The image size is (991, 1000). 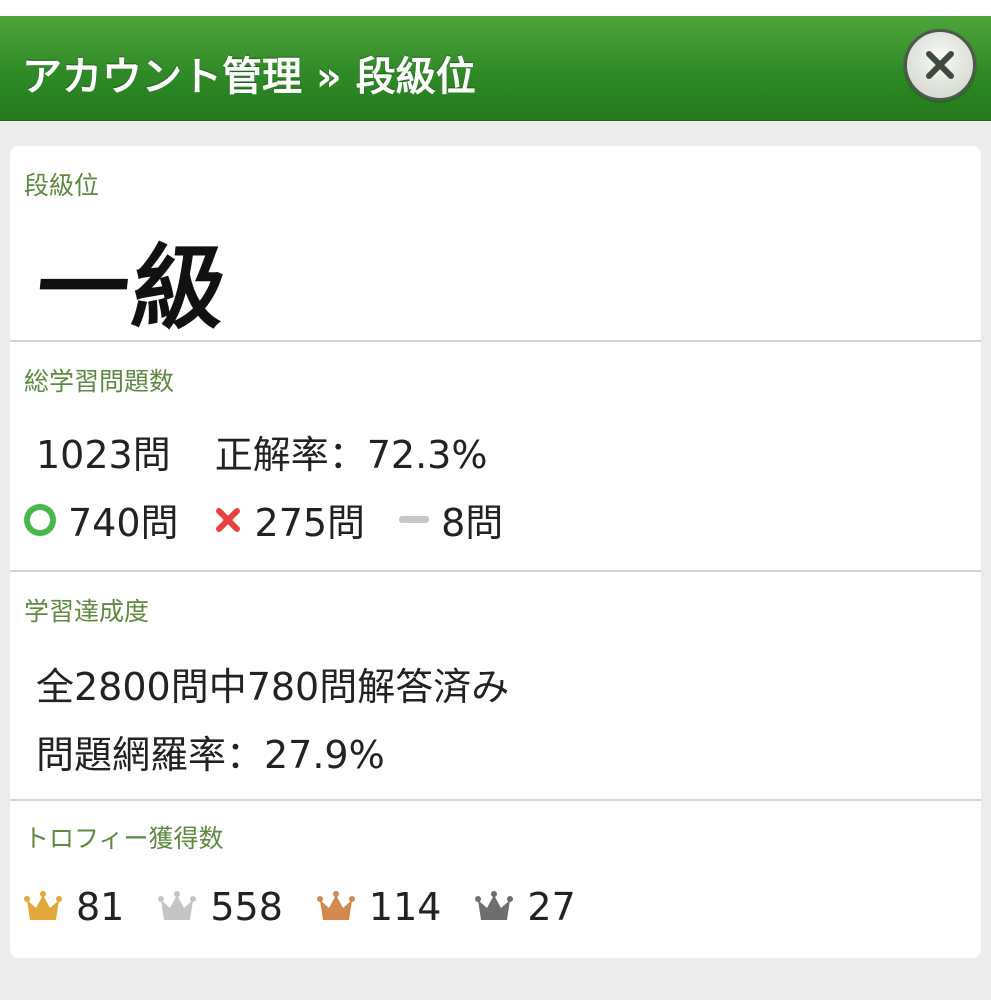 What do you see at coordinates (494, 905) in the screenshot?
I see `dark-crown-icon` at bounding box center [494, 905].